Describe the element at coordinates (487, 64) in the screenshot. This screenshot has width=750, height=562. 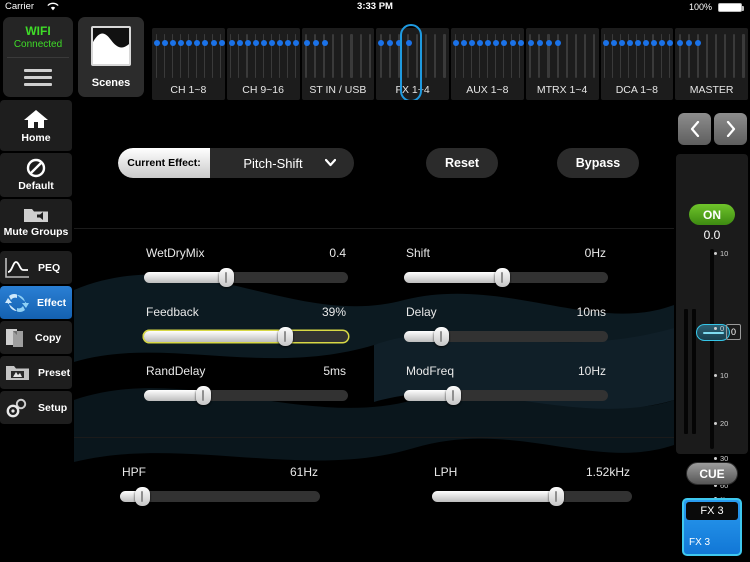
I see `nav-cell-aux-1-8: AUX 1~8` at that location.